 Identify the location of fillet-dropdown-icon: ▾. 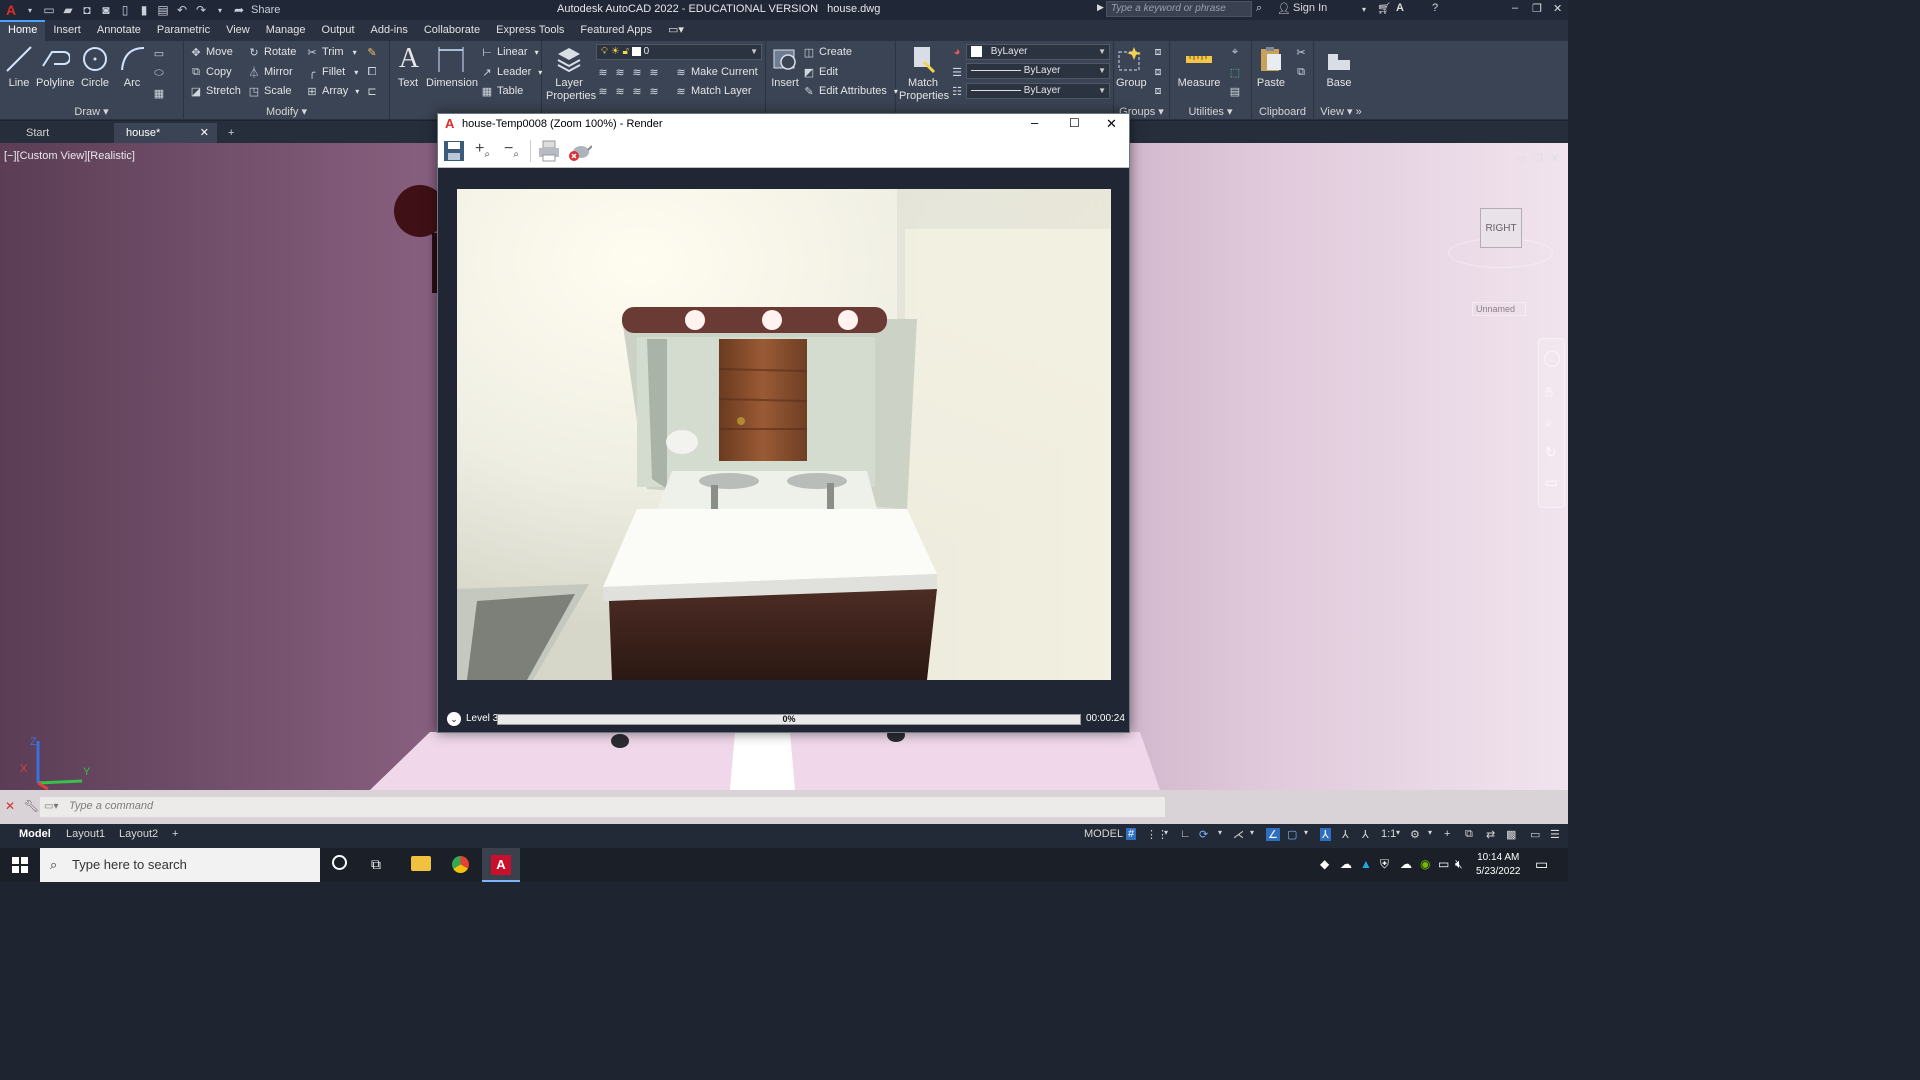
(356, 72).